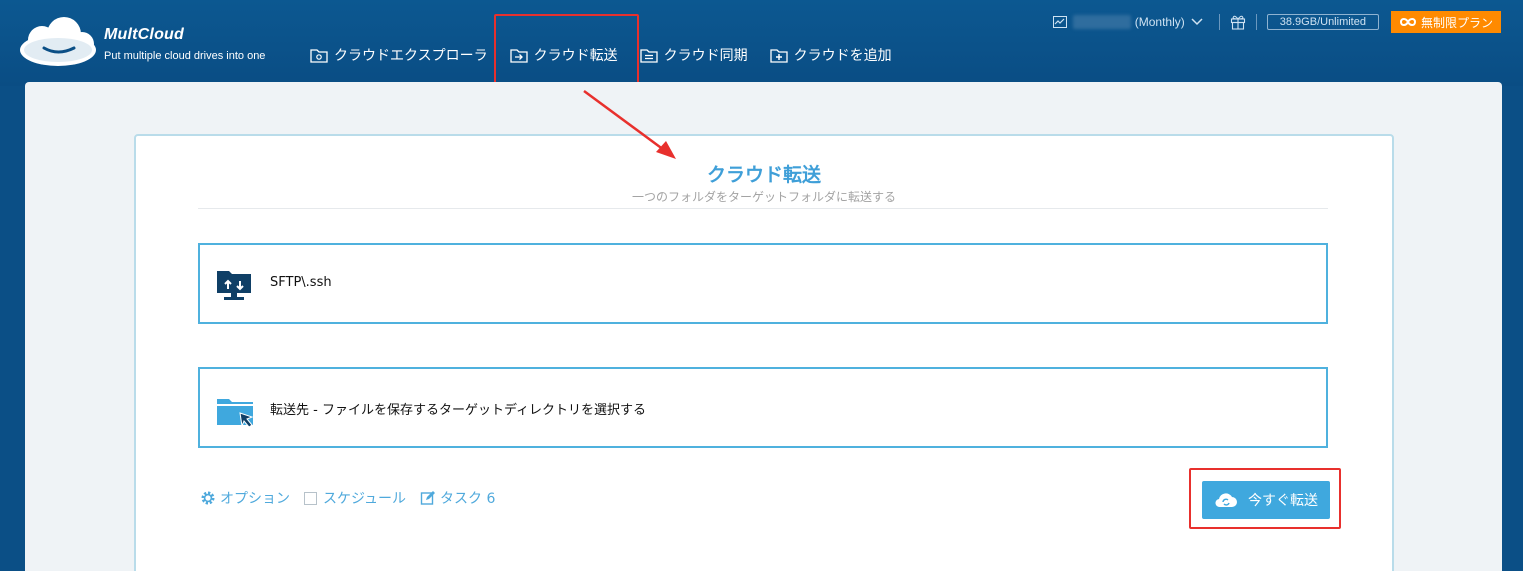  What do you see at coordinates (778, 56) in the screenshot?
I see `add-cloud-icon` at bounding box center [778, 56].